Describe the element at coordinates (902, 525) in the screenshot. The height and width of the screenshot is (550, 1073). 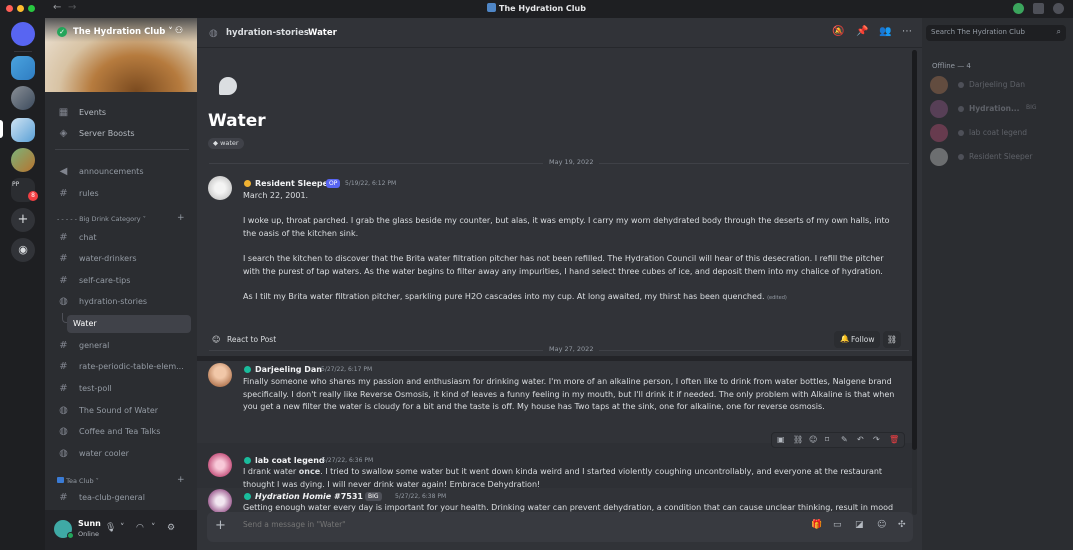
I see `apps-icon: ✣` at that location.